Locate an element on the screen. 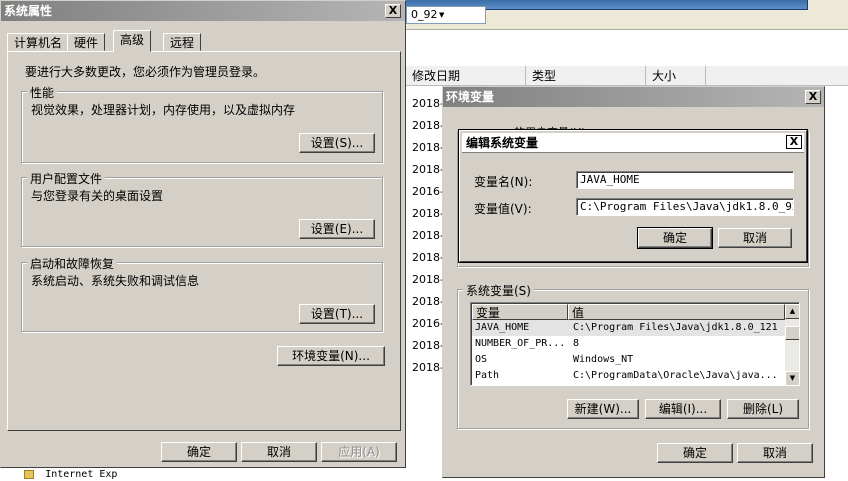 The width and height of the screenshot is (848, 481). dropdown-arrow-icon: ▼ is located at coordinates (442, 15).